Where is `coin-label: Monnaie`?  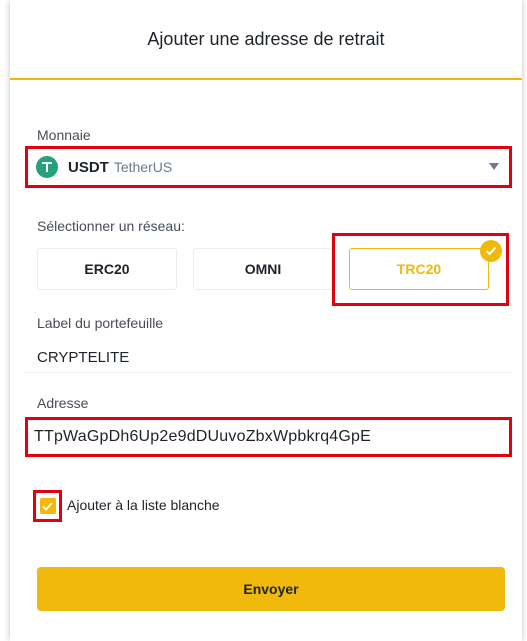 coin-label: Monnaie is located at coordinates (64, 135).